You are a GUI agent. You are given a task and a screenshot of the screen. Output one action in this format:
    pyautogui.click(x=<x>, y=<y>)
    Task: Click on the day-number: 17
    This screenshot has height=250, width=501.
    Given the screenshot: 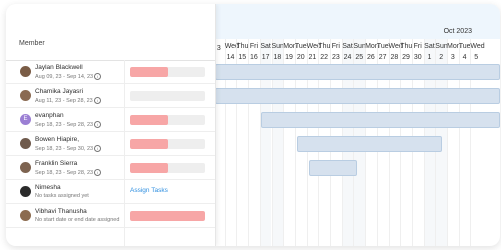 What is the action you would take?
    pyautogui.click(x=265, y=57)
    